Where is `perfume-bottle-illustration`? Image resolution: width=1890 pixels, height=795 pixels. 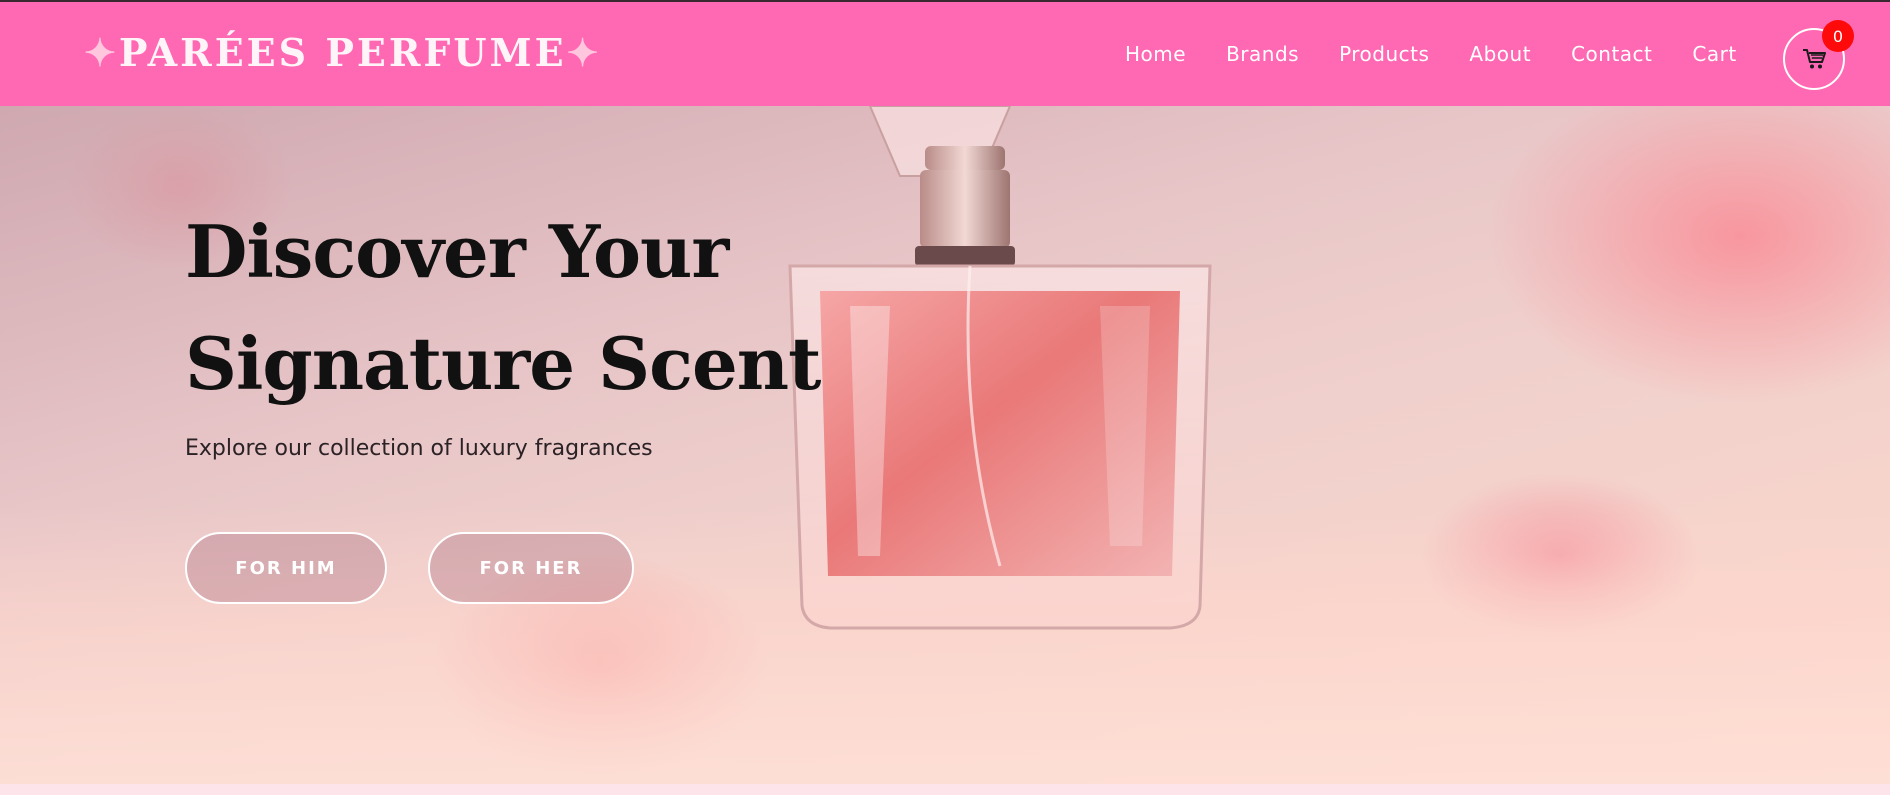 perfume-bottle-illustration is located at coordinates (1000, 368).